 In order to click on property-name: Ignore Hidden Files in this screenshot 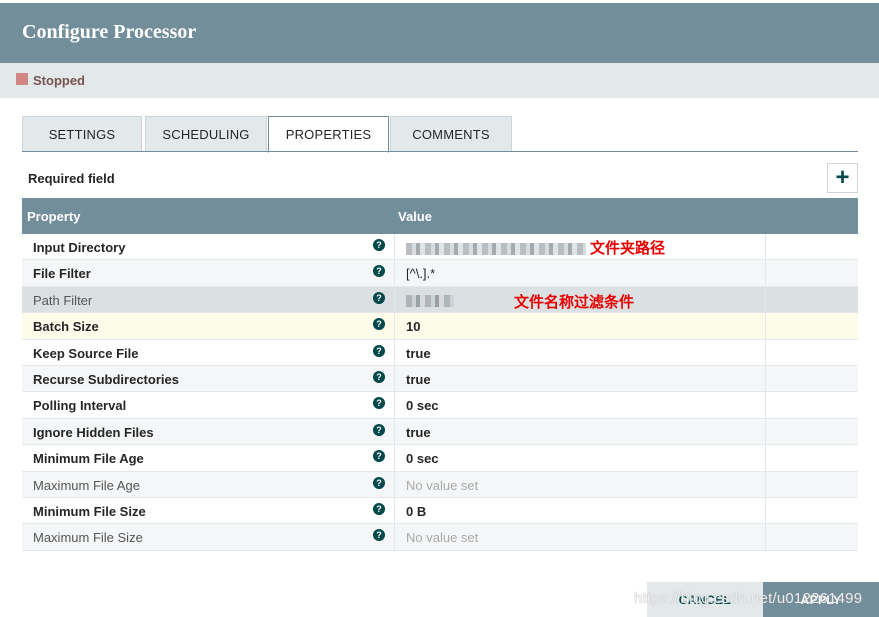, I will do `click(93, 432)`.